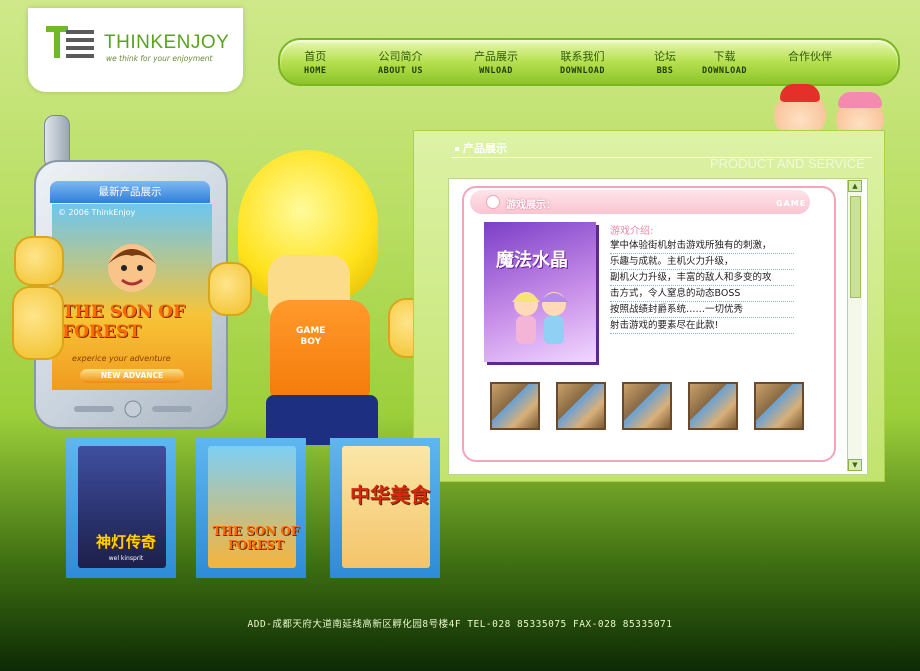 The width and height of the screenshot is (920, 671). I want to click on nav-partners: 合作伙伴, so click(810, 57).